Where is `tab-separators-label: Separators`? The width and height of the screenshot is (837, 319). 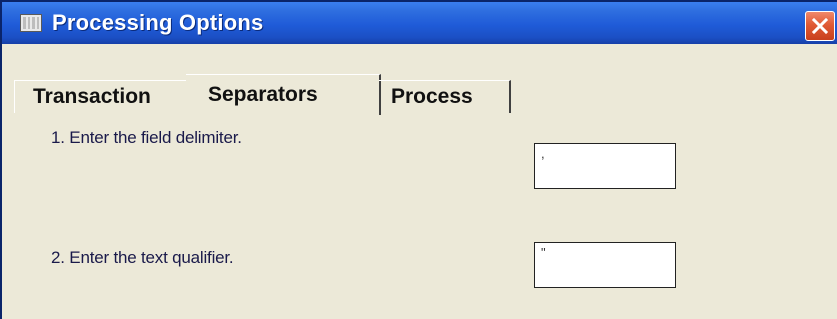 tab-separators-label: Separators is located at coordinates (263, 94).